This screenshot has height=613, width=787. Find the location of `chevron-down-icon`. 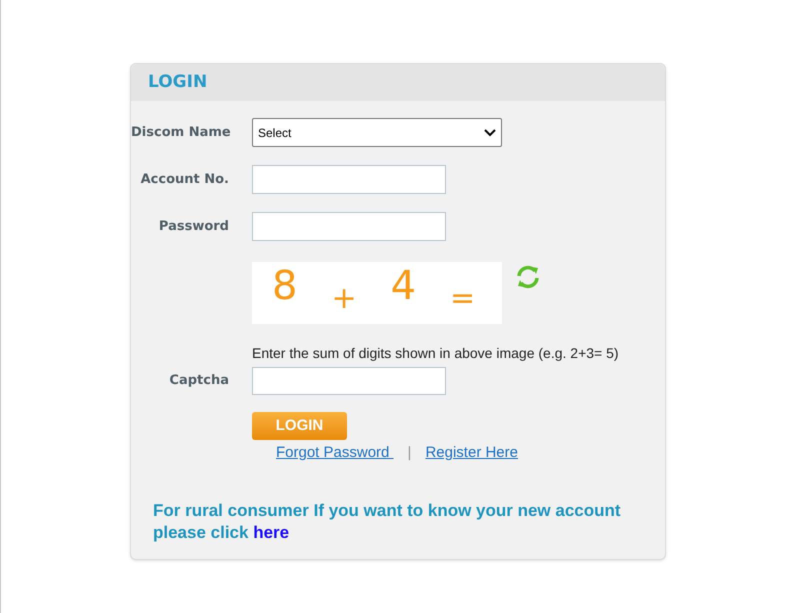

chevron-down-icon is located at coordinates (490, 132).